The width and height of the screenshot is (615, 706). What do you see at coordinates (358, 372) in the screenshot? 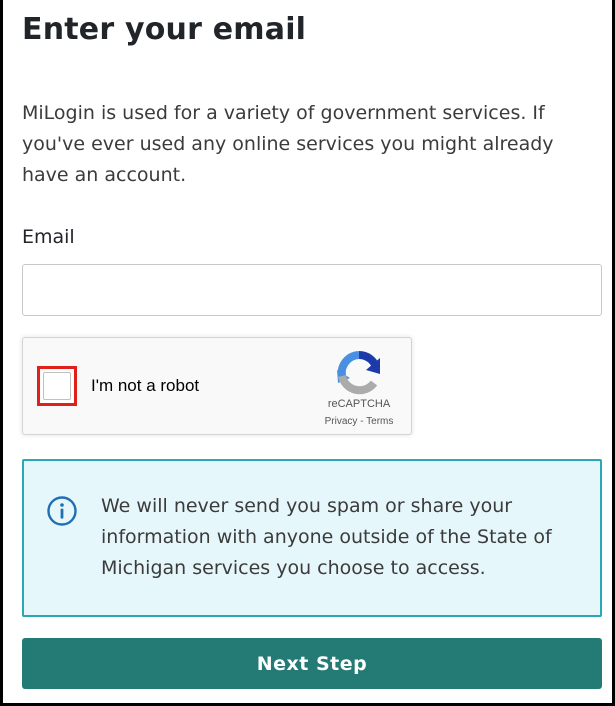
I see `recaptcha-logo-icon` at bounding box center [358, 372].